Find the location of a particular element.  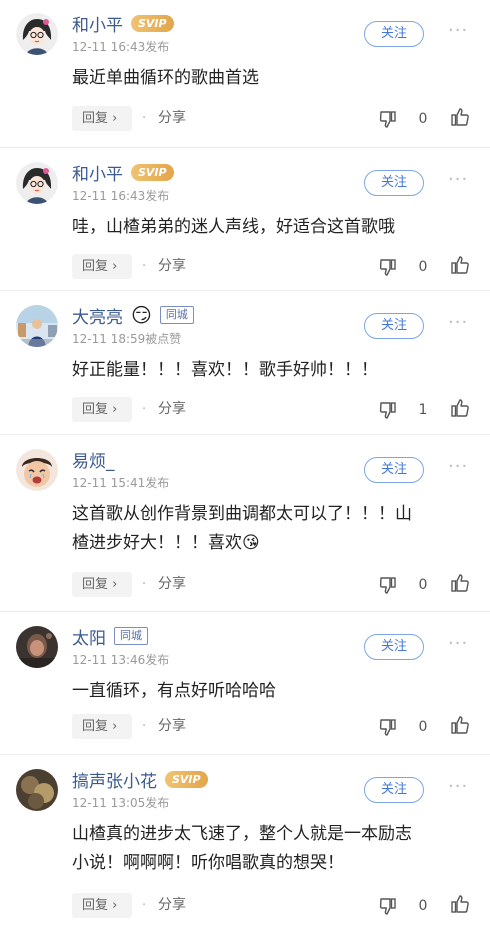

smirk-emoji-icon: 😏 is located at coordinates (141, 315).